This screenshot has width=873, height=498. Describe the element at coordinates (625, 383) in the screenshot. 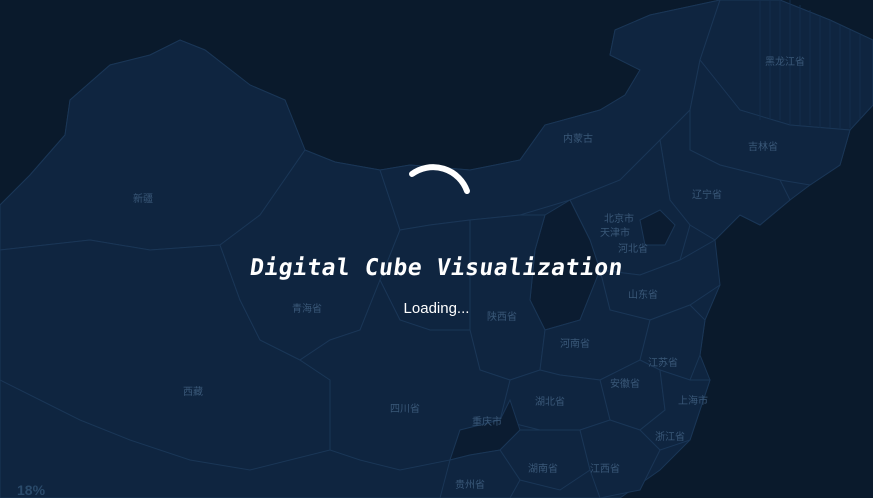

I see `map-label-anhui: 安徽省` at that location.